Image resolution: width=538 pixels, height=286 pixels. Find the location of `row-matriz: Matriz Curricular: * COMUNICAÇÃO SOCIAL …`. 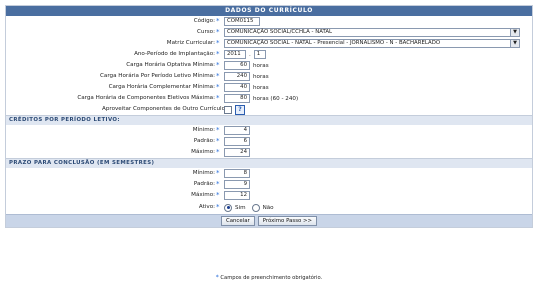

row-matriz: Matriz Curricular: * COMUNICAÇÃO SOCIAL … is located at coordinates (269, 43).